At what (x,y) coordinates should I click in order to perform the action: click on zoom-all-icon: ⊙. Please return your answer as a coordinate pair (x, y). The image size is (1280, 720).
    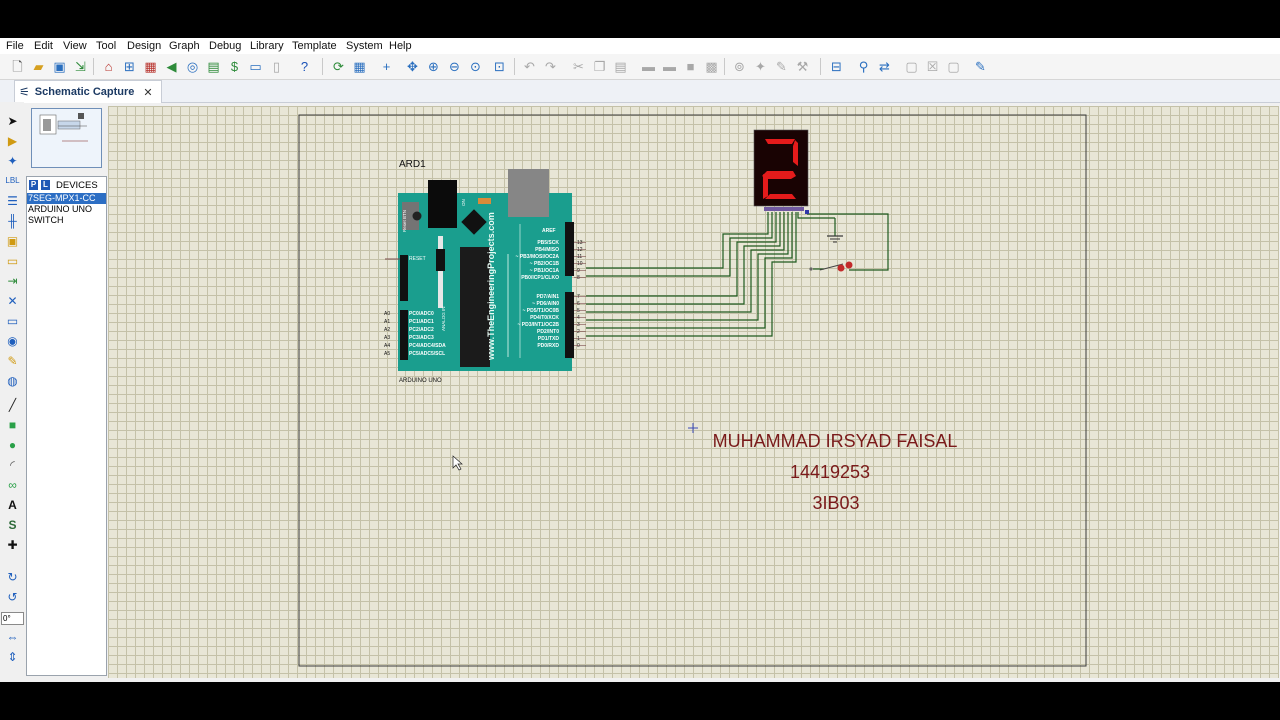
    Looking at the image, I should click on (475, 66).